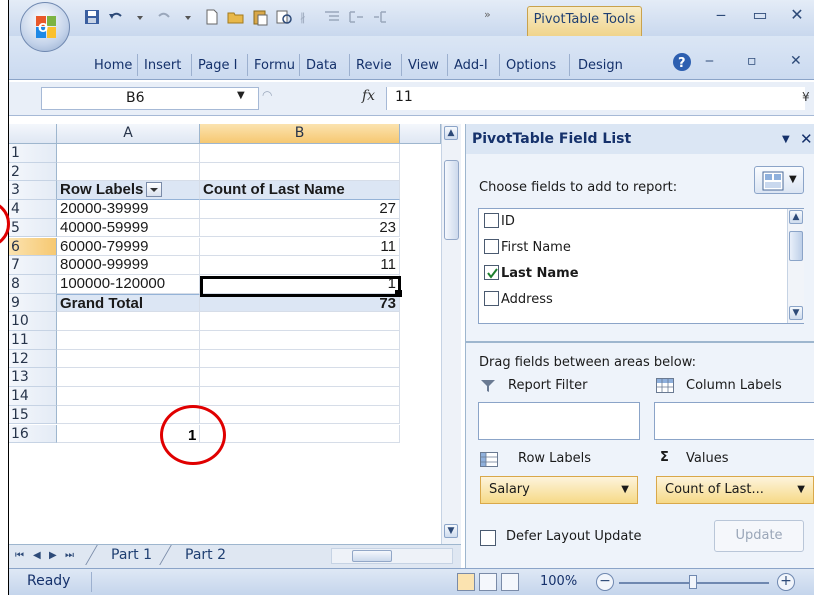 This screenshot has width=814, height=595. Describe the element at coordinates (33, 321) in the screenshot. I see `row-header: 10` at that location.